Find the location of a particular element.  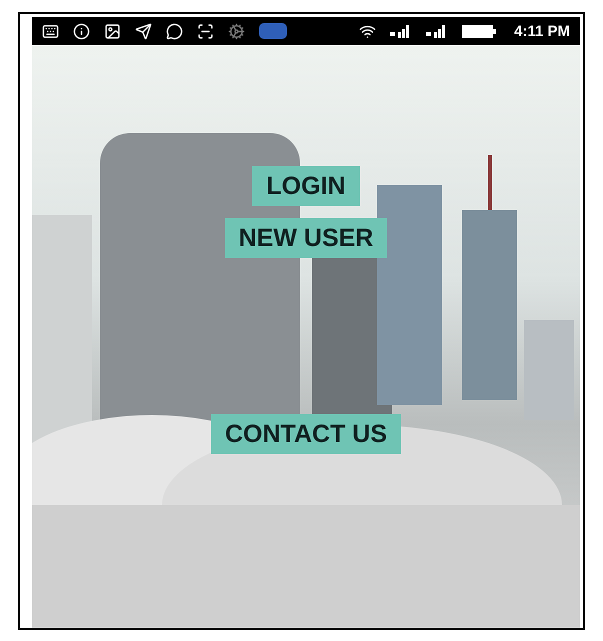

send-icon is located at coordinates (143, 31).